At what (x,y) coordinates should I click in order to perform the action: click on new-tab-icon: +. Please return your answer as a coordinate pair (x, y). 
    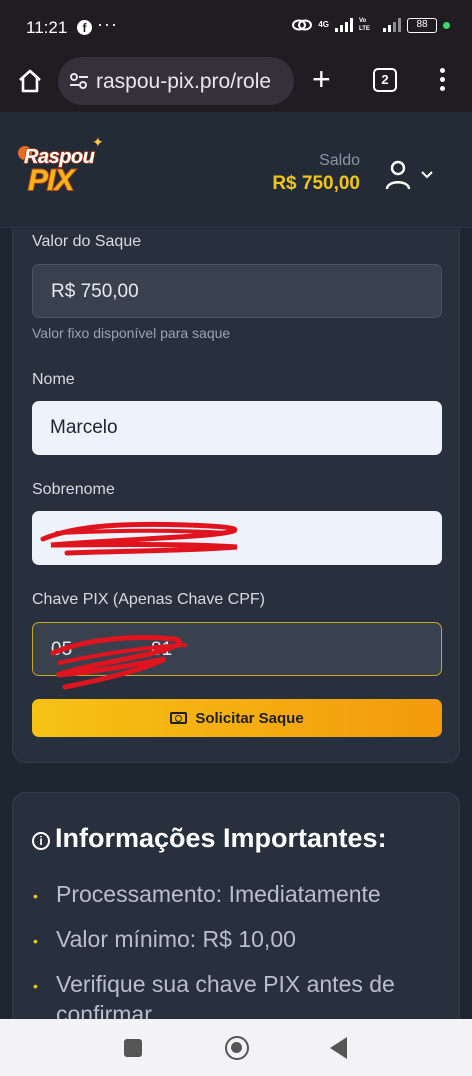
    Looking at the image, I should click on (321, 79).